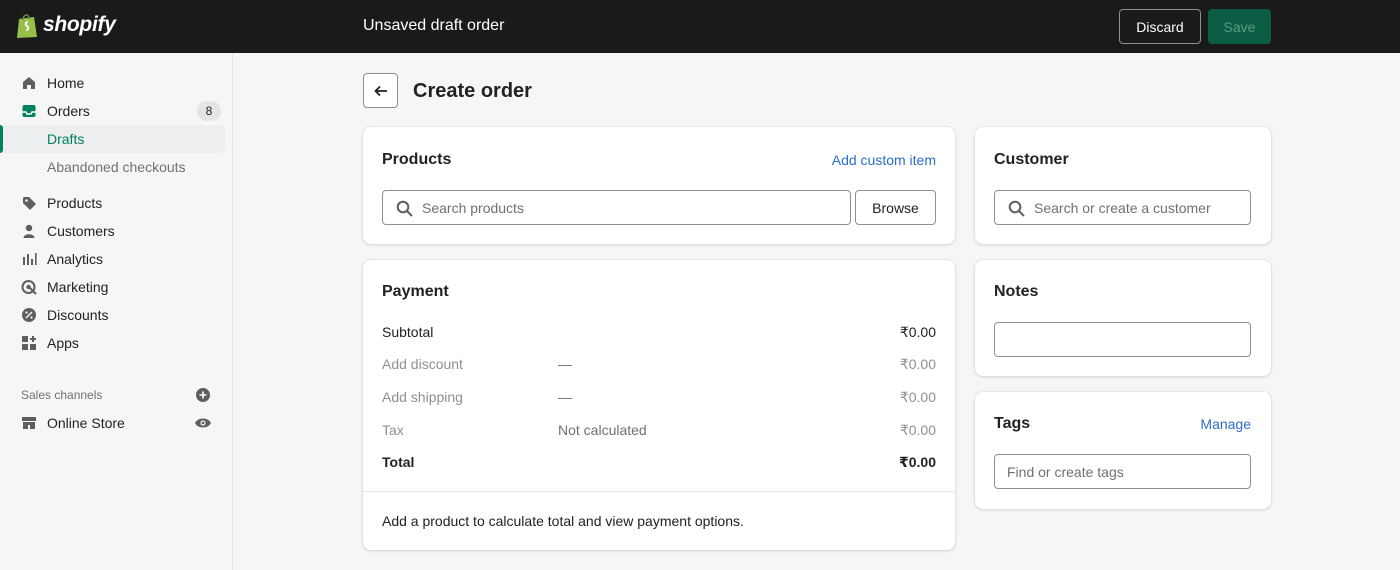 This screenshot has height=570, width=1400. I want to click on payment-divider, so click(659, 491).